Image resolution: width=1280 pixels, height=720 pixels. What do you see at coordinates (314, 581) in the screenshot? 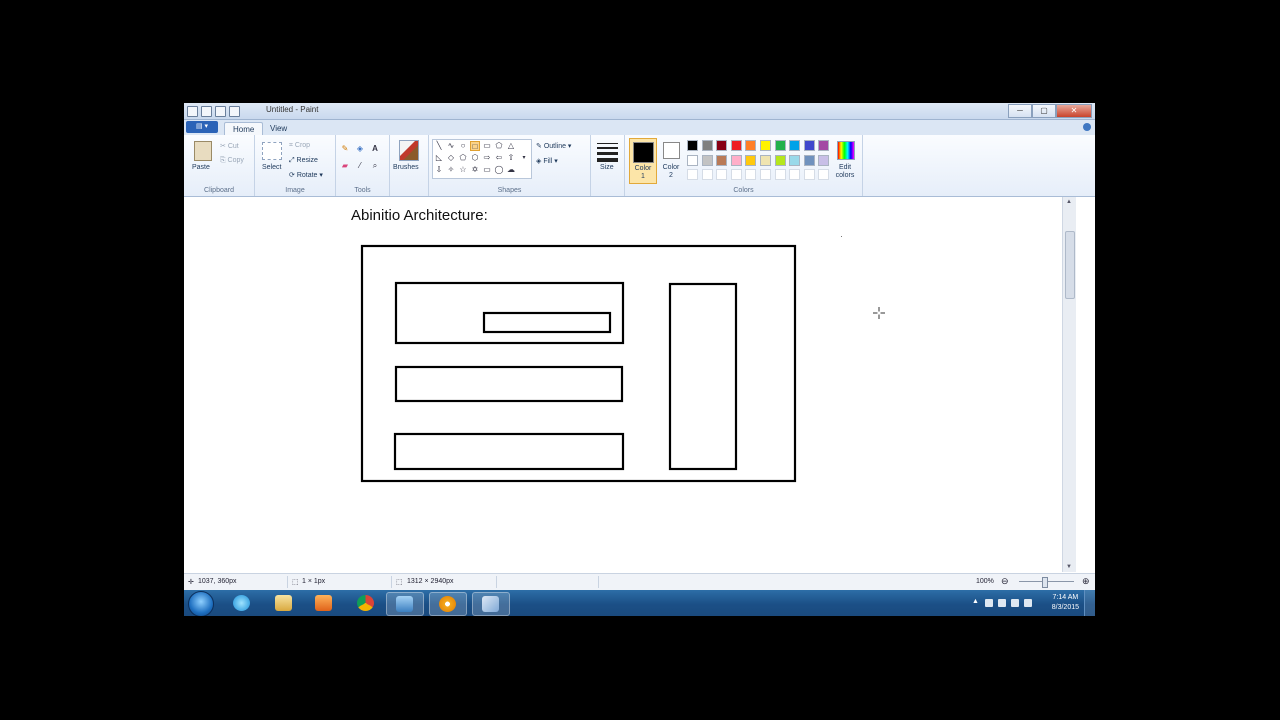
I see `selection-size: 1 × 1px` at bounding box center [314, 581].